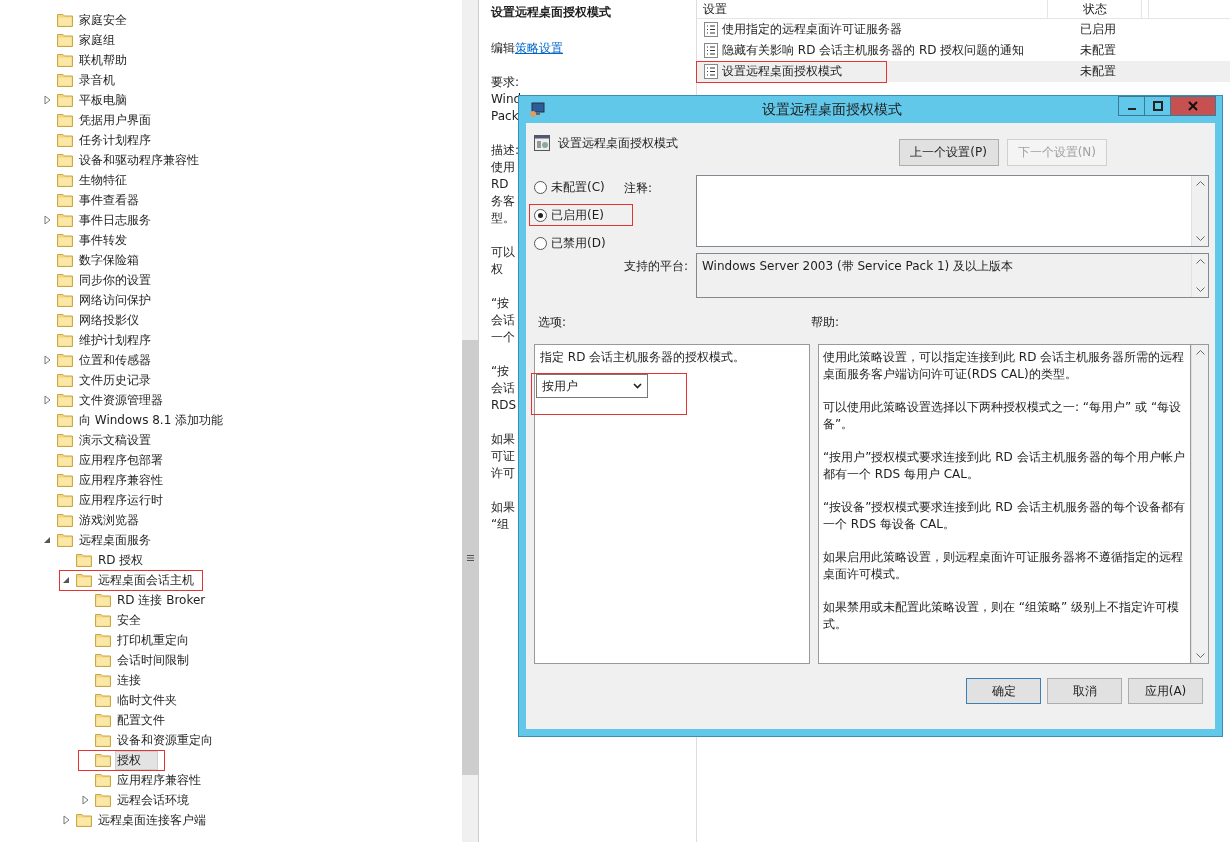  What do you see at coordinates (100, 540) in the screenshot?
I see `tree-item: 远程桌面服务` at bounding box center [100, 540].